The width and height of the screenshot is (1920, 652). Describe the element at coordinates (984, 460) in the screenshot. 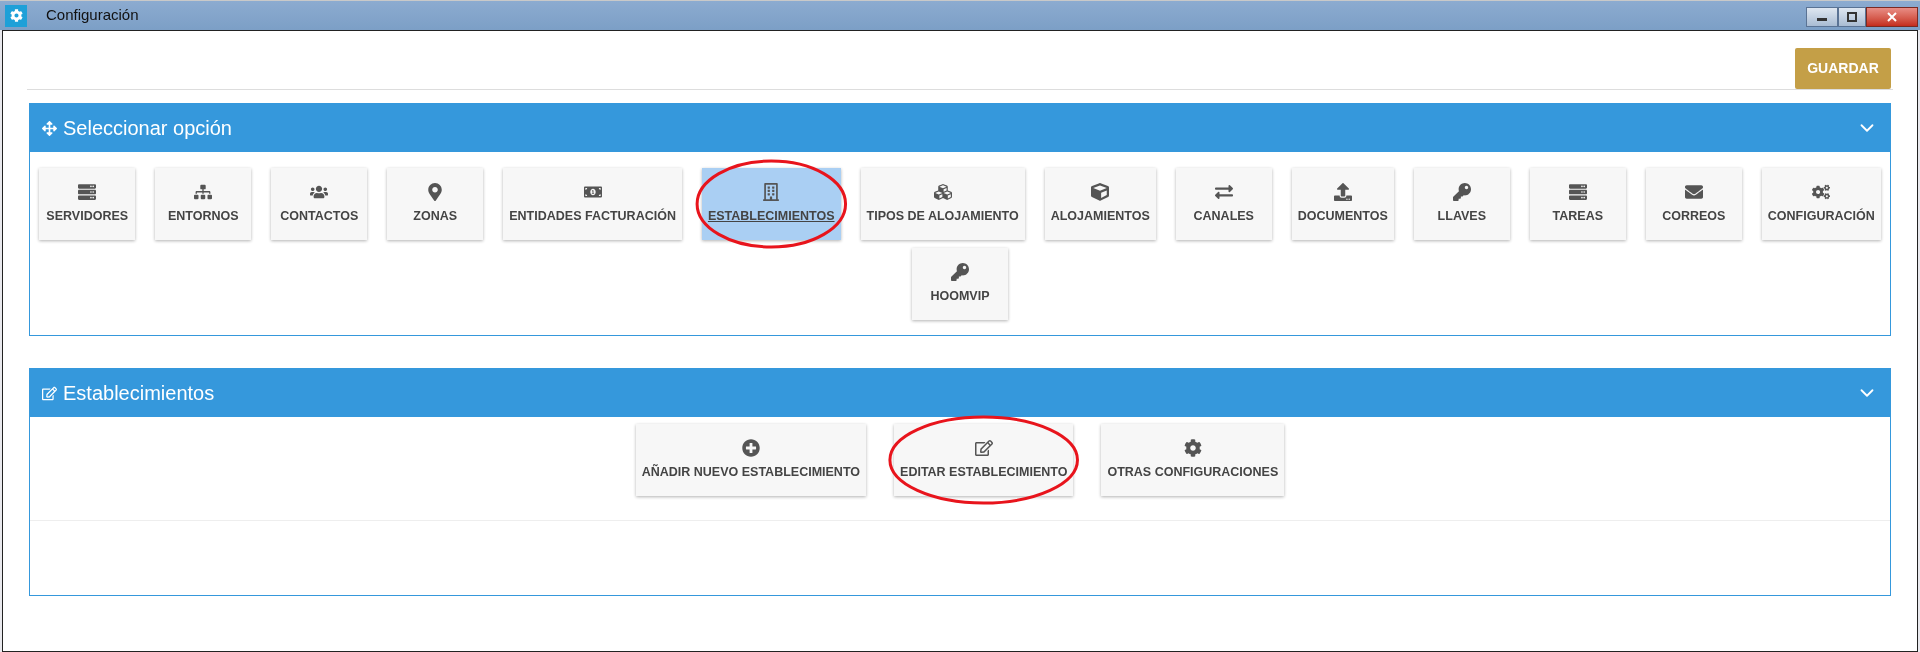

I see `option-tile: EDITAR ESTABLECIMIENTO` at that location.